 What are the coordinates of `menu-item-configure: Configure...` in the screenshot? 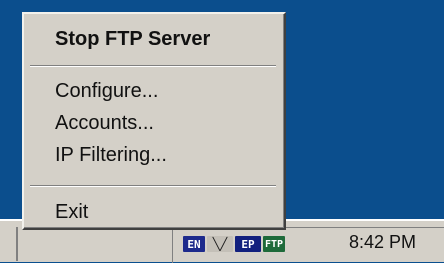 It's located at (154, 91).